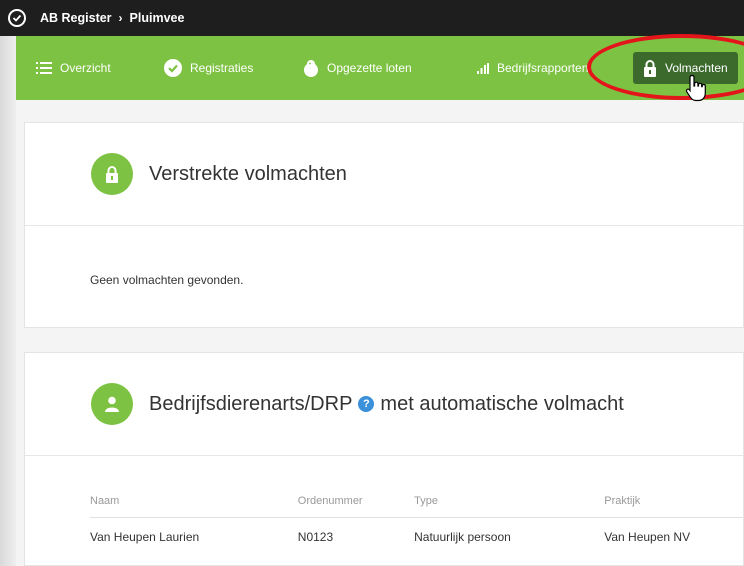  I want to click on card-title-suffix: met automatische volmacht, so click(502, 403).